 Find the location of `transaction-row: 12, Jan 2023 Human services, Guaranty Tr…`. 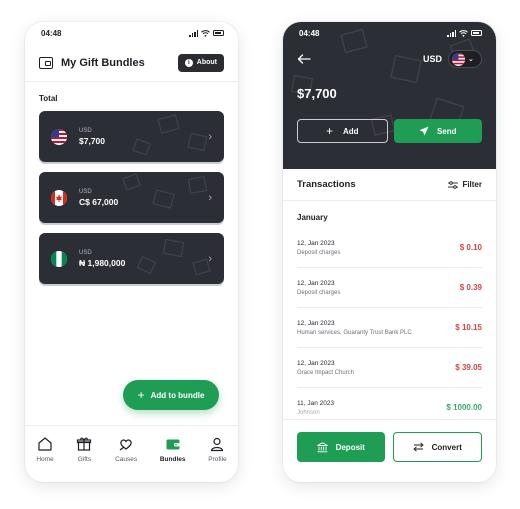

transaction-row: 12, Jan 2023 Human services, Guaranty Tr… is located at coordinates (389, 328).